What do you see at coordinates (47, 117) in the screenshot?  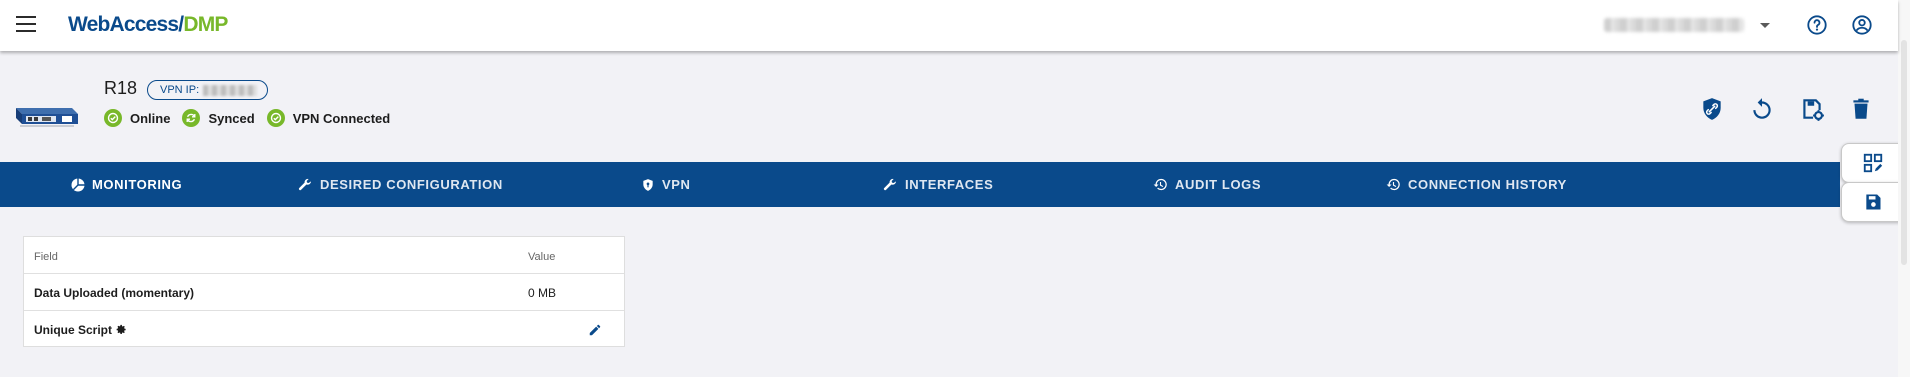 I see `router-device-image` at bounding box center [47, 117].